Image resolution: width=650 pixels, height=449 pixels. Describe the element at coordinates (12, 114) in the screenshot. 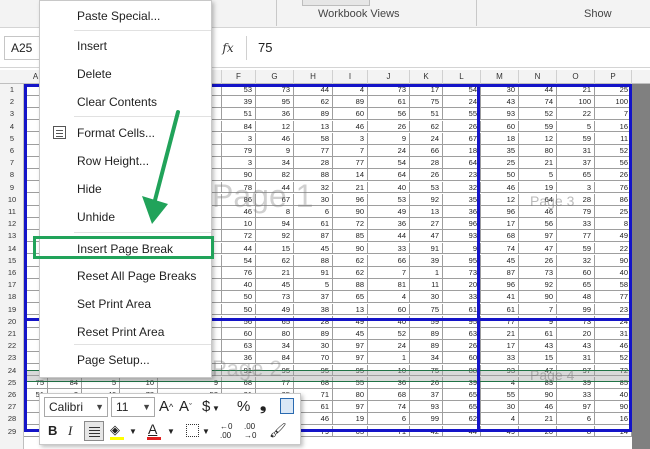

I see `row-header: 3` at that location.